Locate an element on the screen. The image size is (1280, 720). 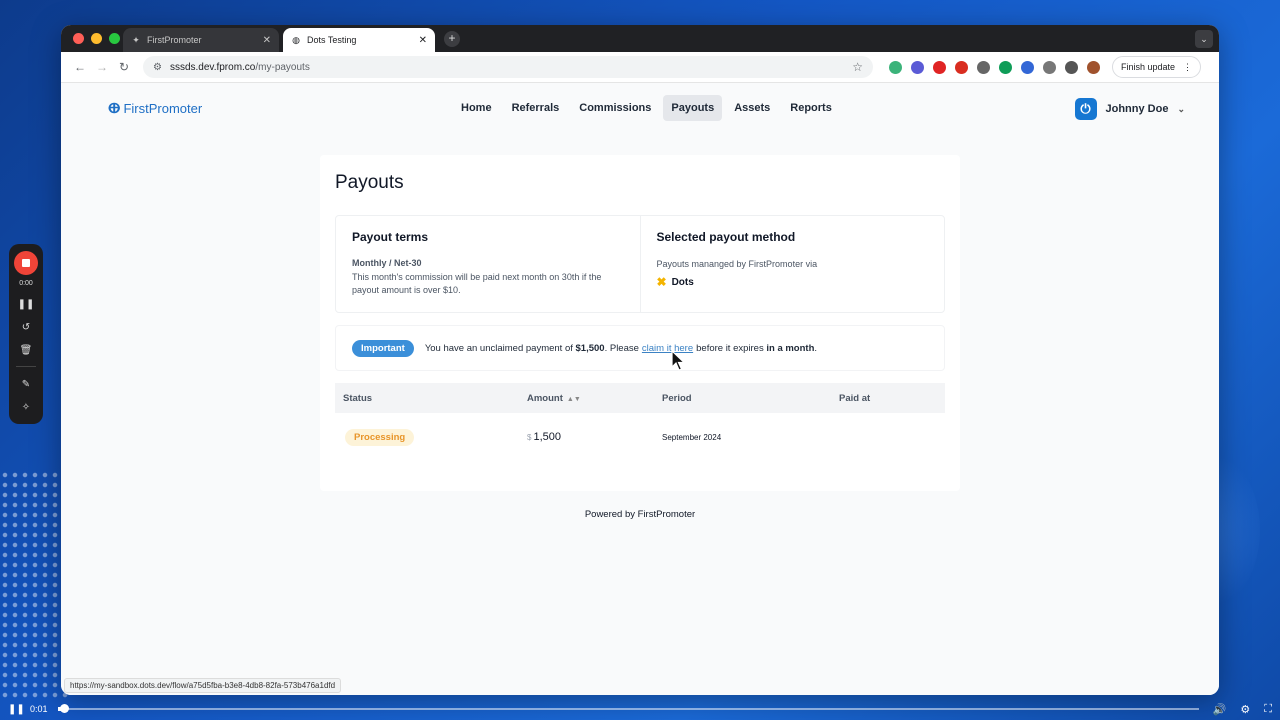
nav-commissions: Commissions is located at coordinates (615, 108).